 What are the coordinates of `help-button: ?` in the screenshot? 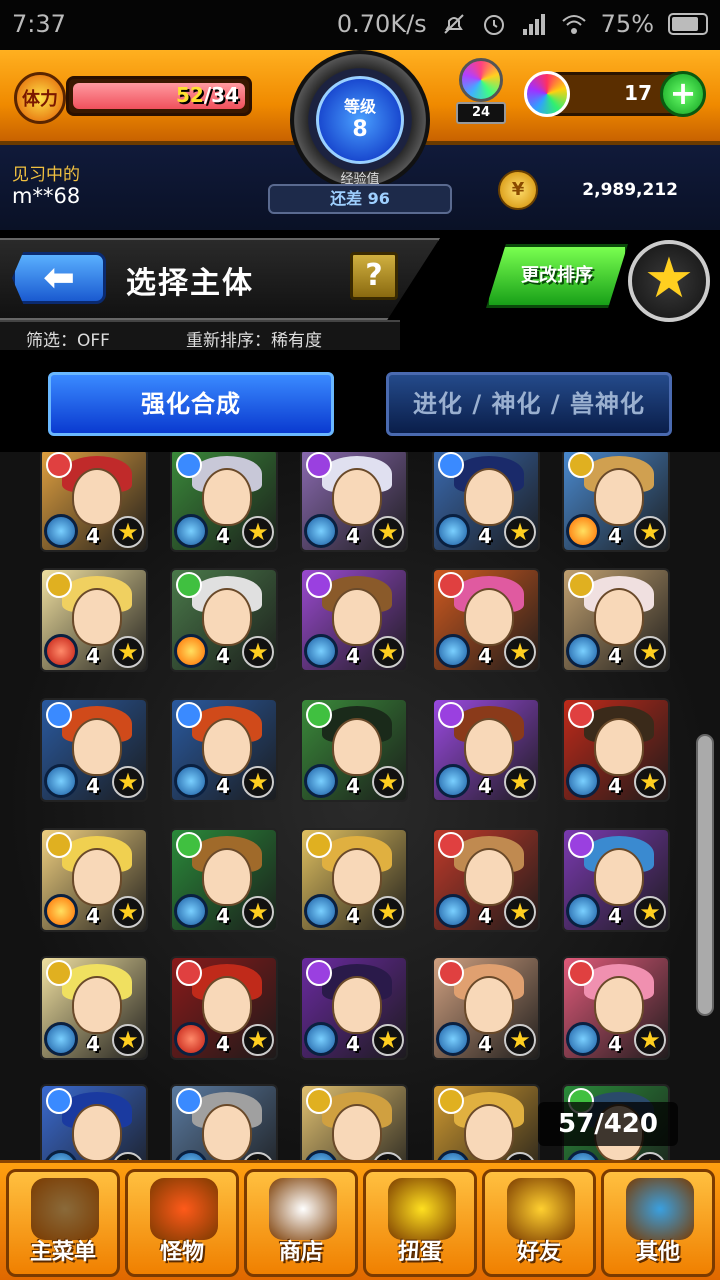 It's located at (374, 276).